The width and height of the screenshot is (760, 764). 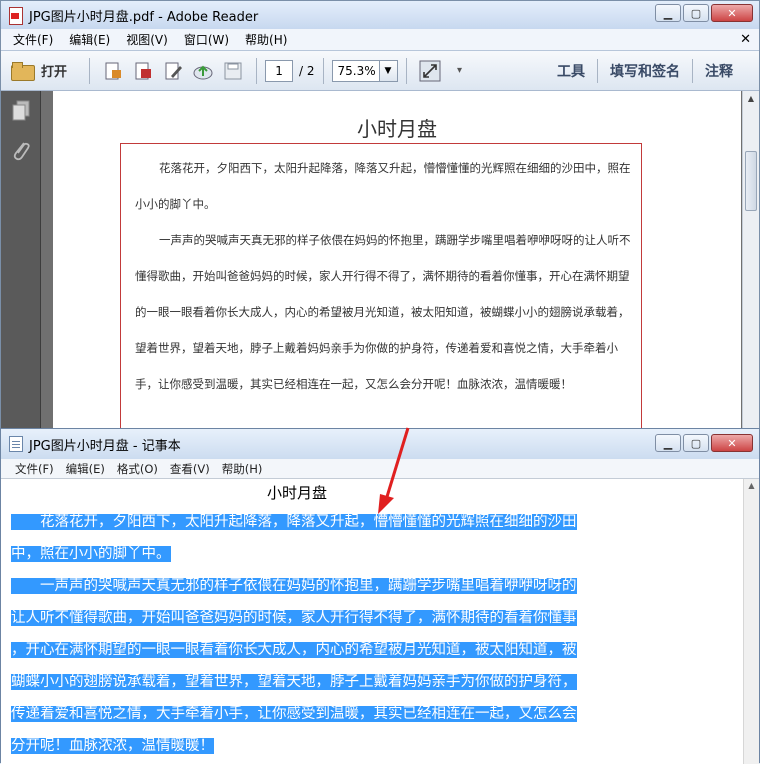 I want to click on notepad-menubar: 文件(F) 编辑(E) 格式(O) 查看(V) 帮助(H), so click(x=380, y=469).